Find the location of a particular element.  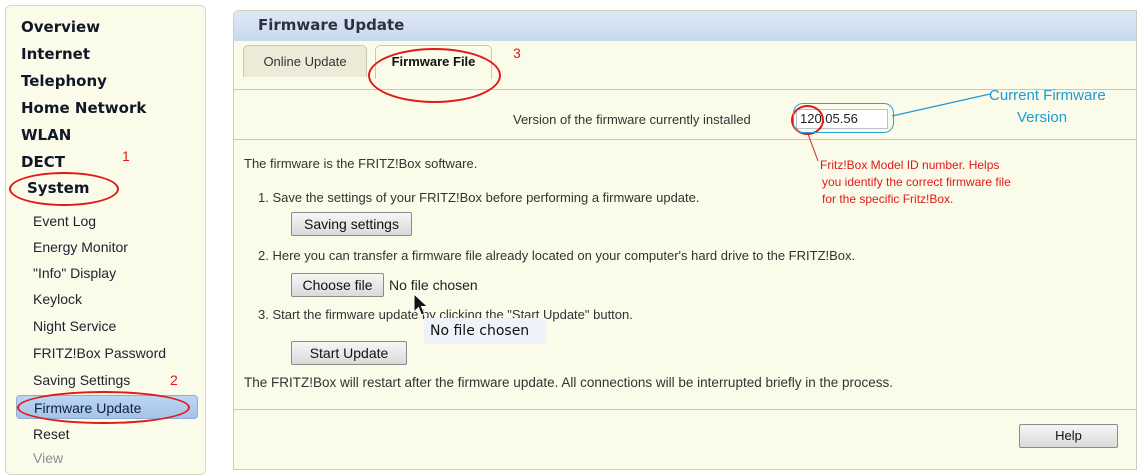

nav-view: View is located at coordinates (48, 458).